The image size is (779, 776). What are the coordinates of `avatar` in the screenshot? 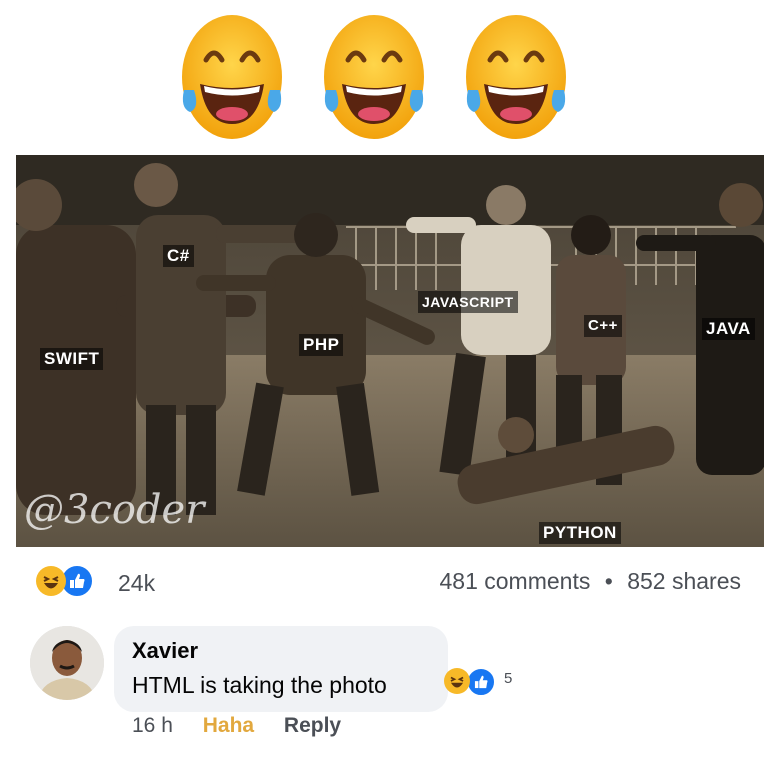 It's located at (67, 663).